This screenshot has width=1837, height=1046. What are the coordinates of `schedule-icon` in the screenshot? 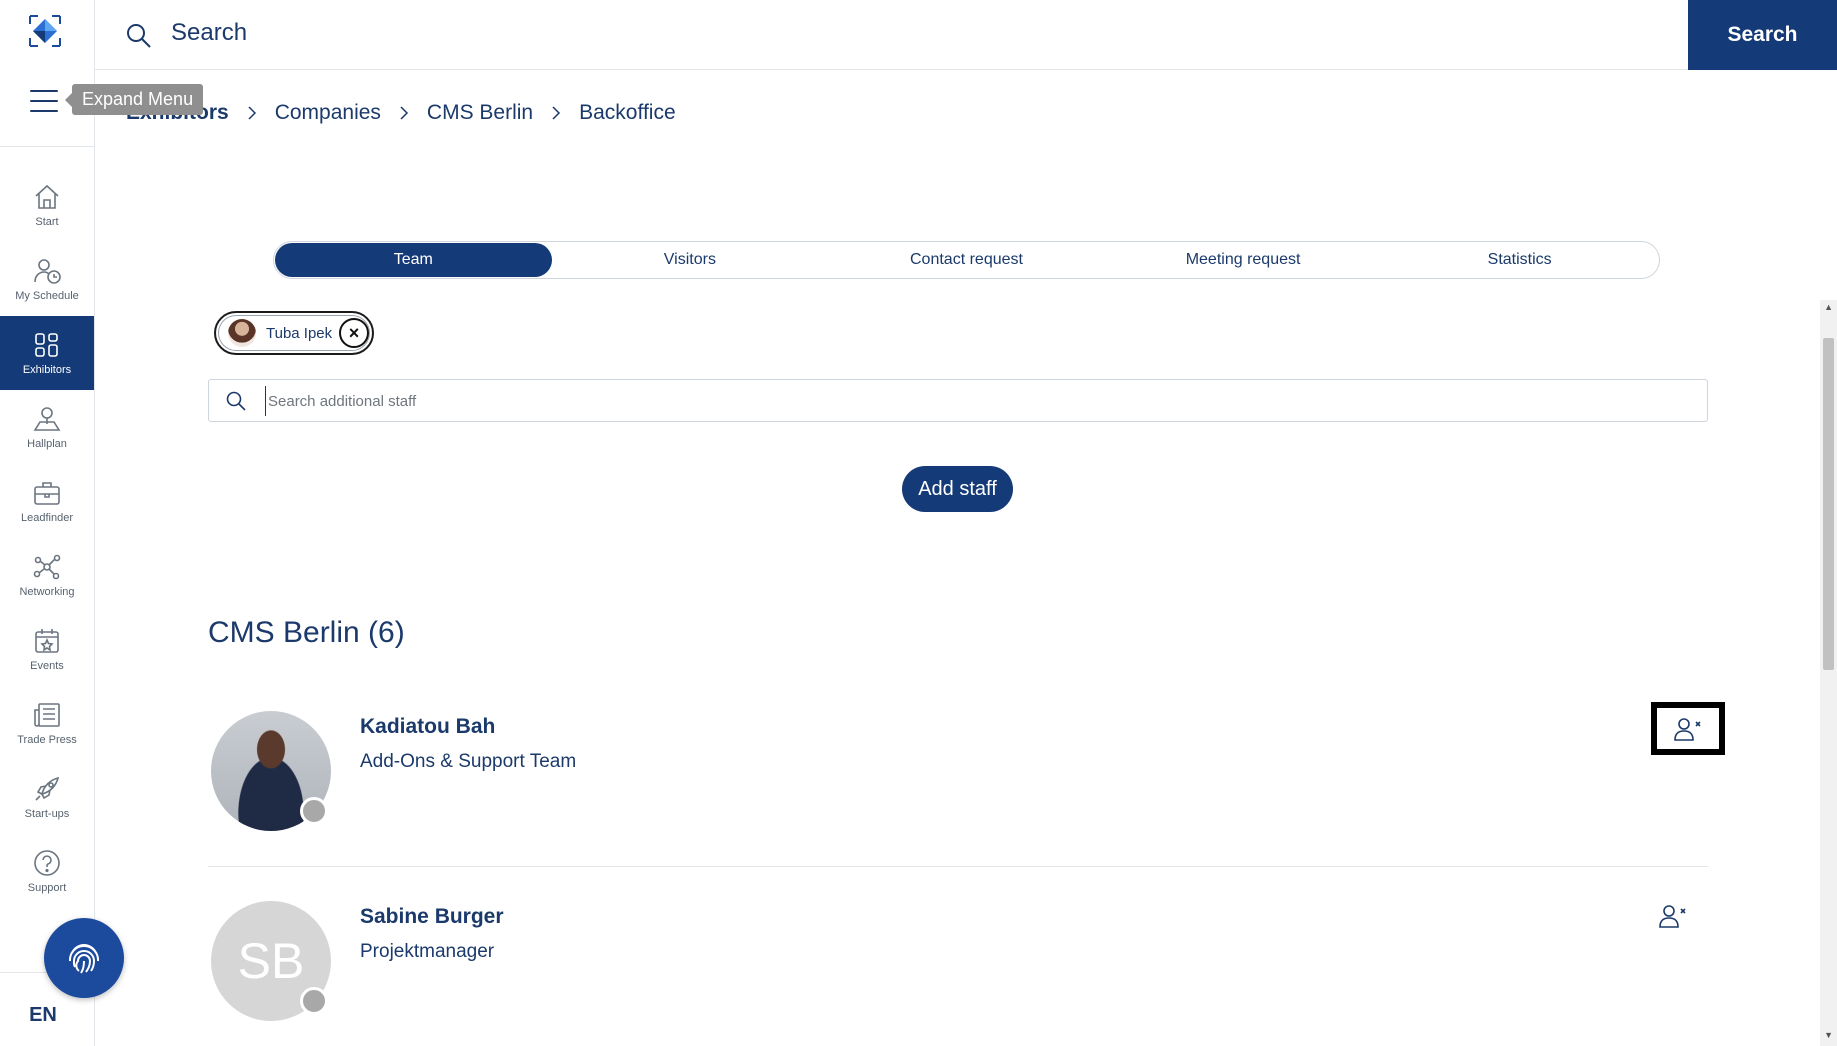 It's located at (47, 271).